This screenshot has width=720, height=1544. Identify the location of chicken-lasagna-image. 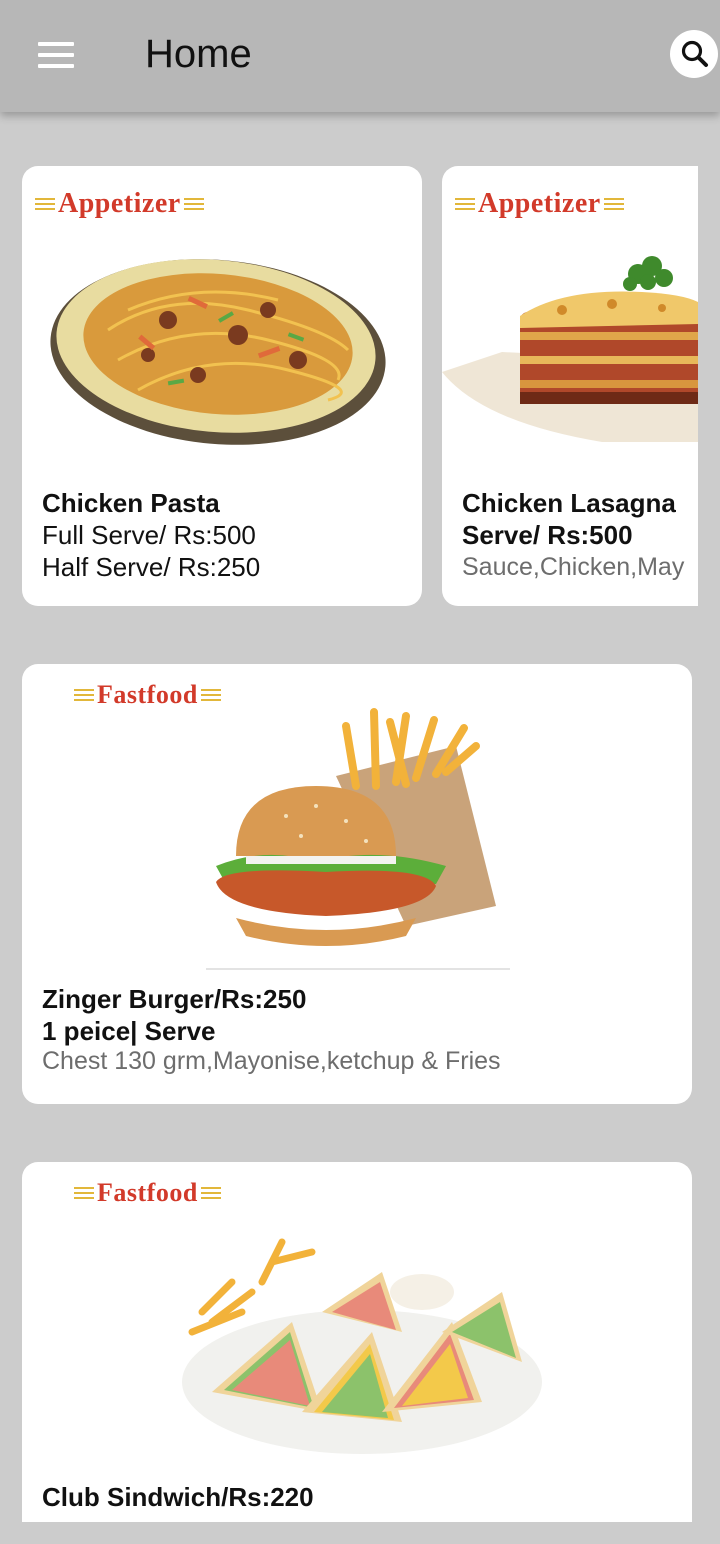
(570, 349).